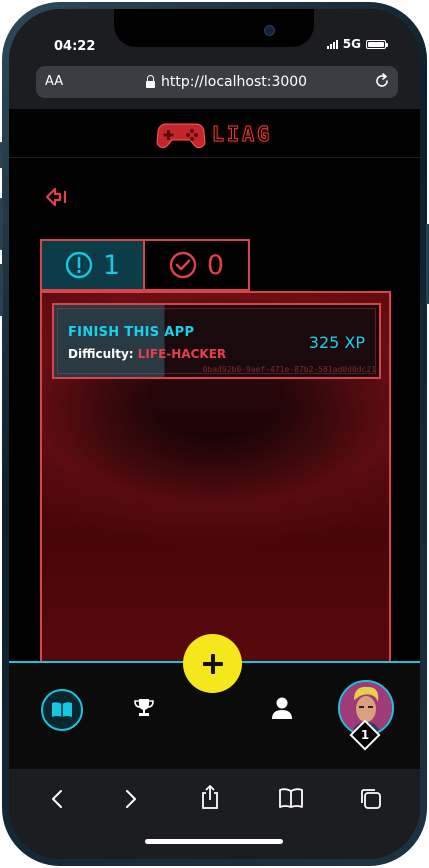 The height and width of the screenshot is (868, 429). I want to click on browser-bottom-toolbar, so click(214, 814).